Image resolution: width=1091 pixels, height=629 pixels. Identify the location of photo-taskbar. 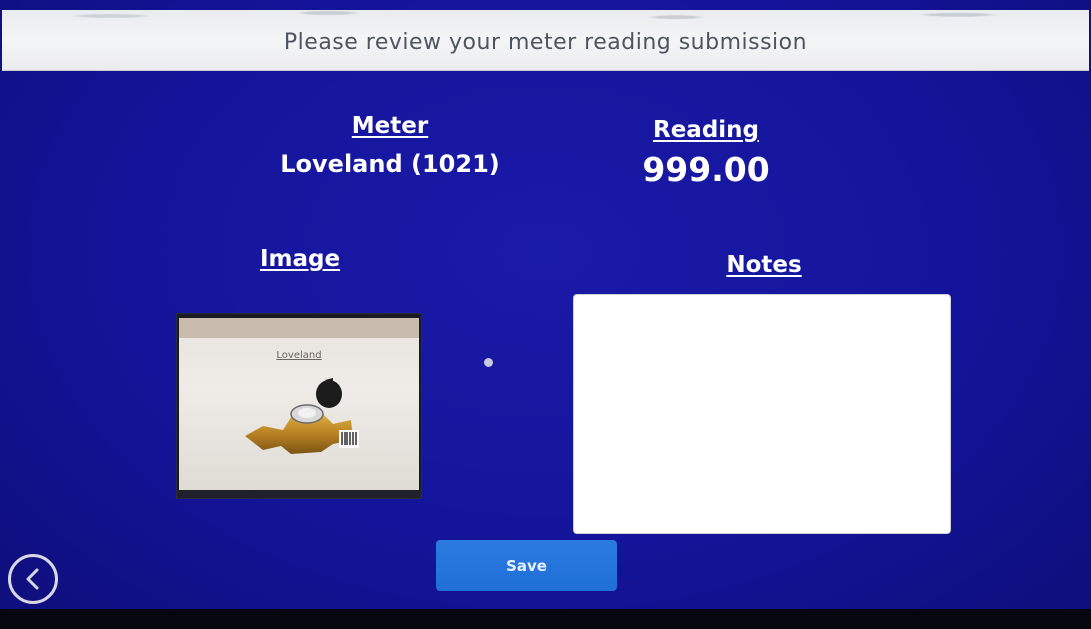
(299, 494).